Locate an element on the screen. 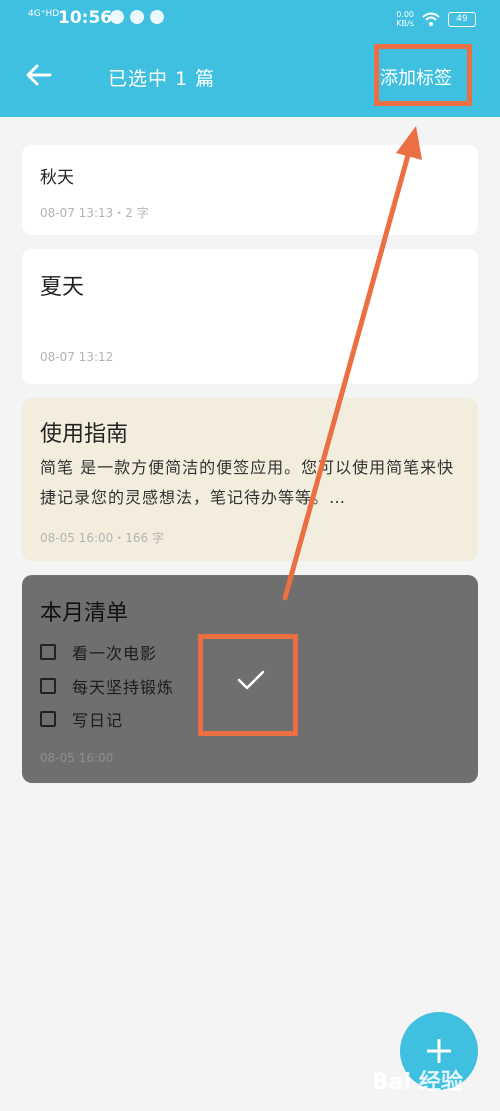 This screenshot has width=500, height=1111. note-meta: 08-07 13:13・2 字 is located at coordinates (94, 213).